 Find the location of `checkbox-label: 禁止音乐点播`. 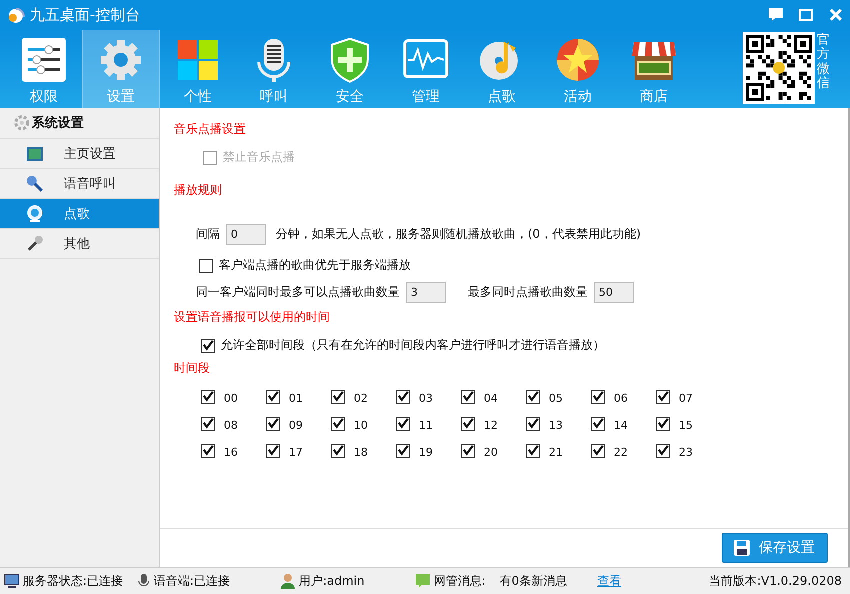

checkbox-label: 禁止音乐点播 is located at coordinates (259, 157).